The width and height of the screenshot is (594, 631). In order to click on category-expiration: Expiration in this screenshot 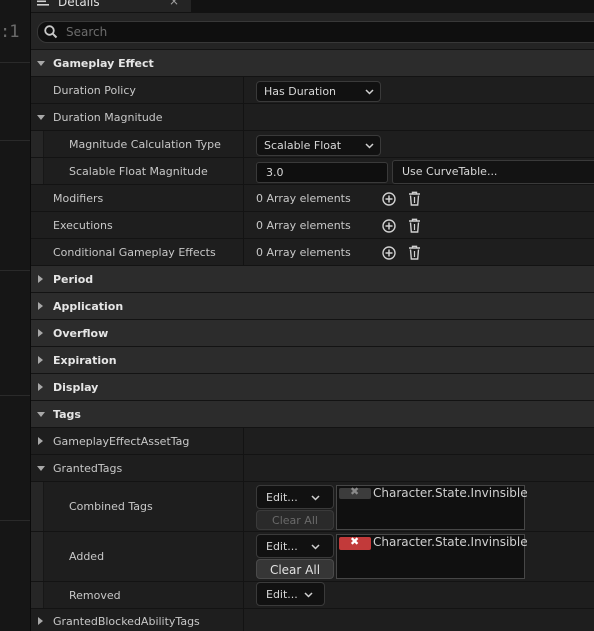, I will do `click(312, 359)`.